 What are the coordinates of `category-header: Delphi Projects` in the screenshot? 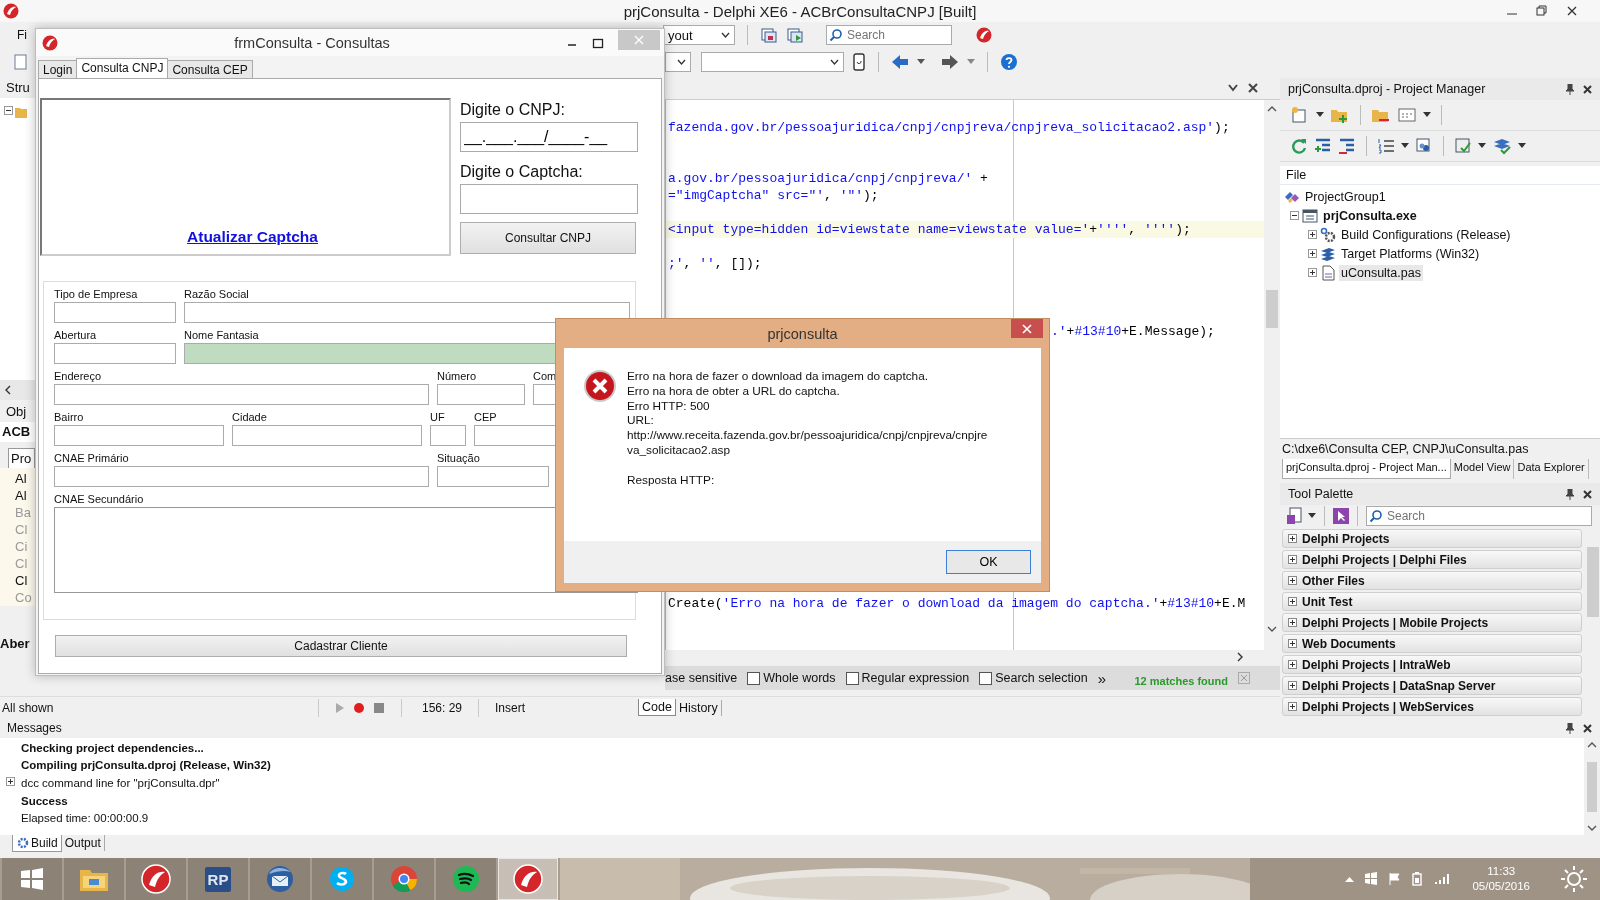 It's located at (1432, 538).